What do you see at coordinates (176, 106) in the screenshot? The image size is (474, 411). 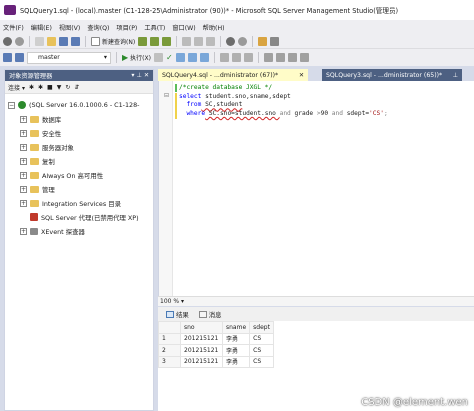 I see `change-marker` at bounding box center [176, 106].